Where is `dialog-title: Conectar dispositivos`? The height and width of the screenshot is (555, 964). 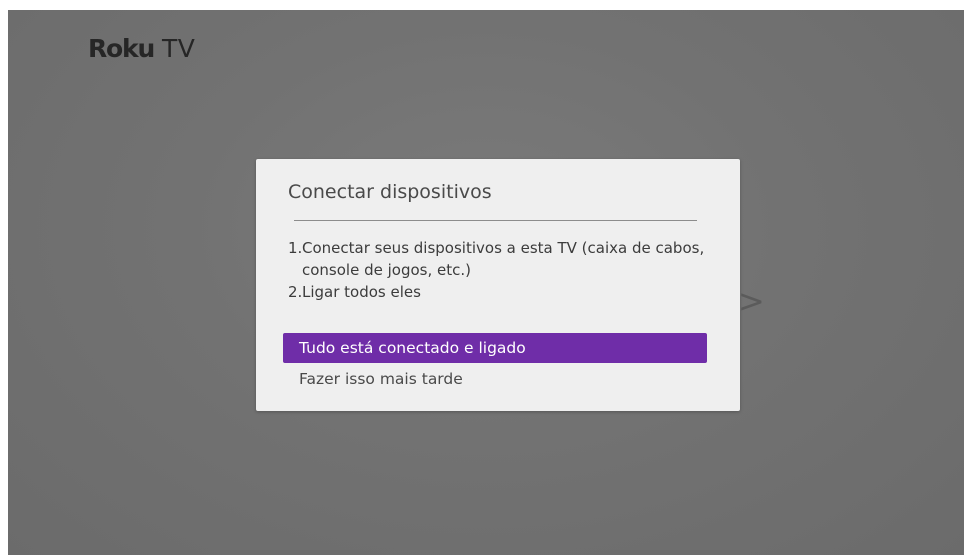
dialog-title: Conectar dispositivos is located at coordinates (390, 192).